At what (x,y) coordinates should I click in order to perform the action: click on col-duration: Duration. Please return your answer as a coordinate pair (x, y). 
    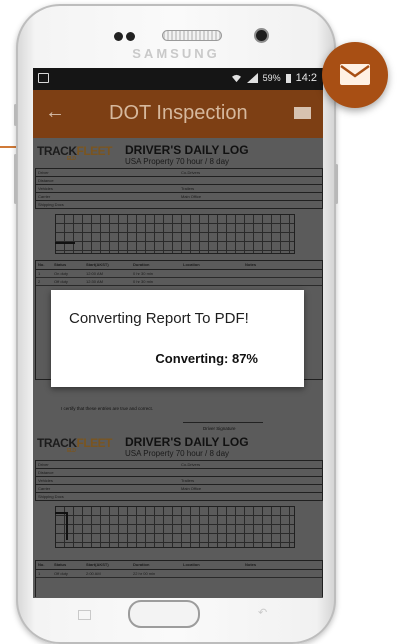
    Looking at the image, I should click on (141, 264).